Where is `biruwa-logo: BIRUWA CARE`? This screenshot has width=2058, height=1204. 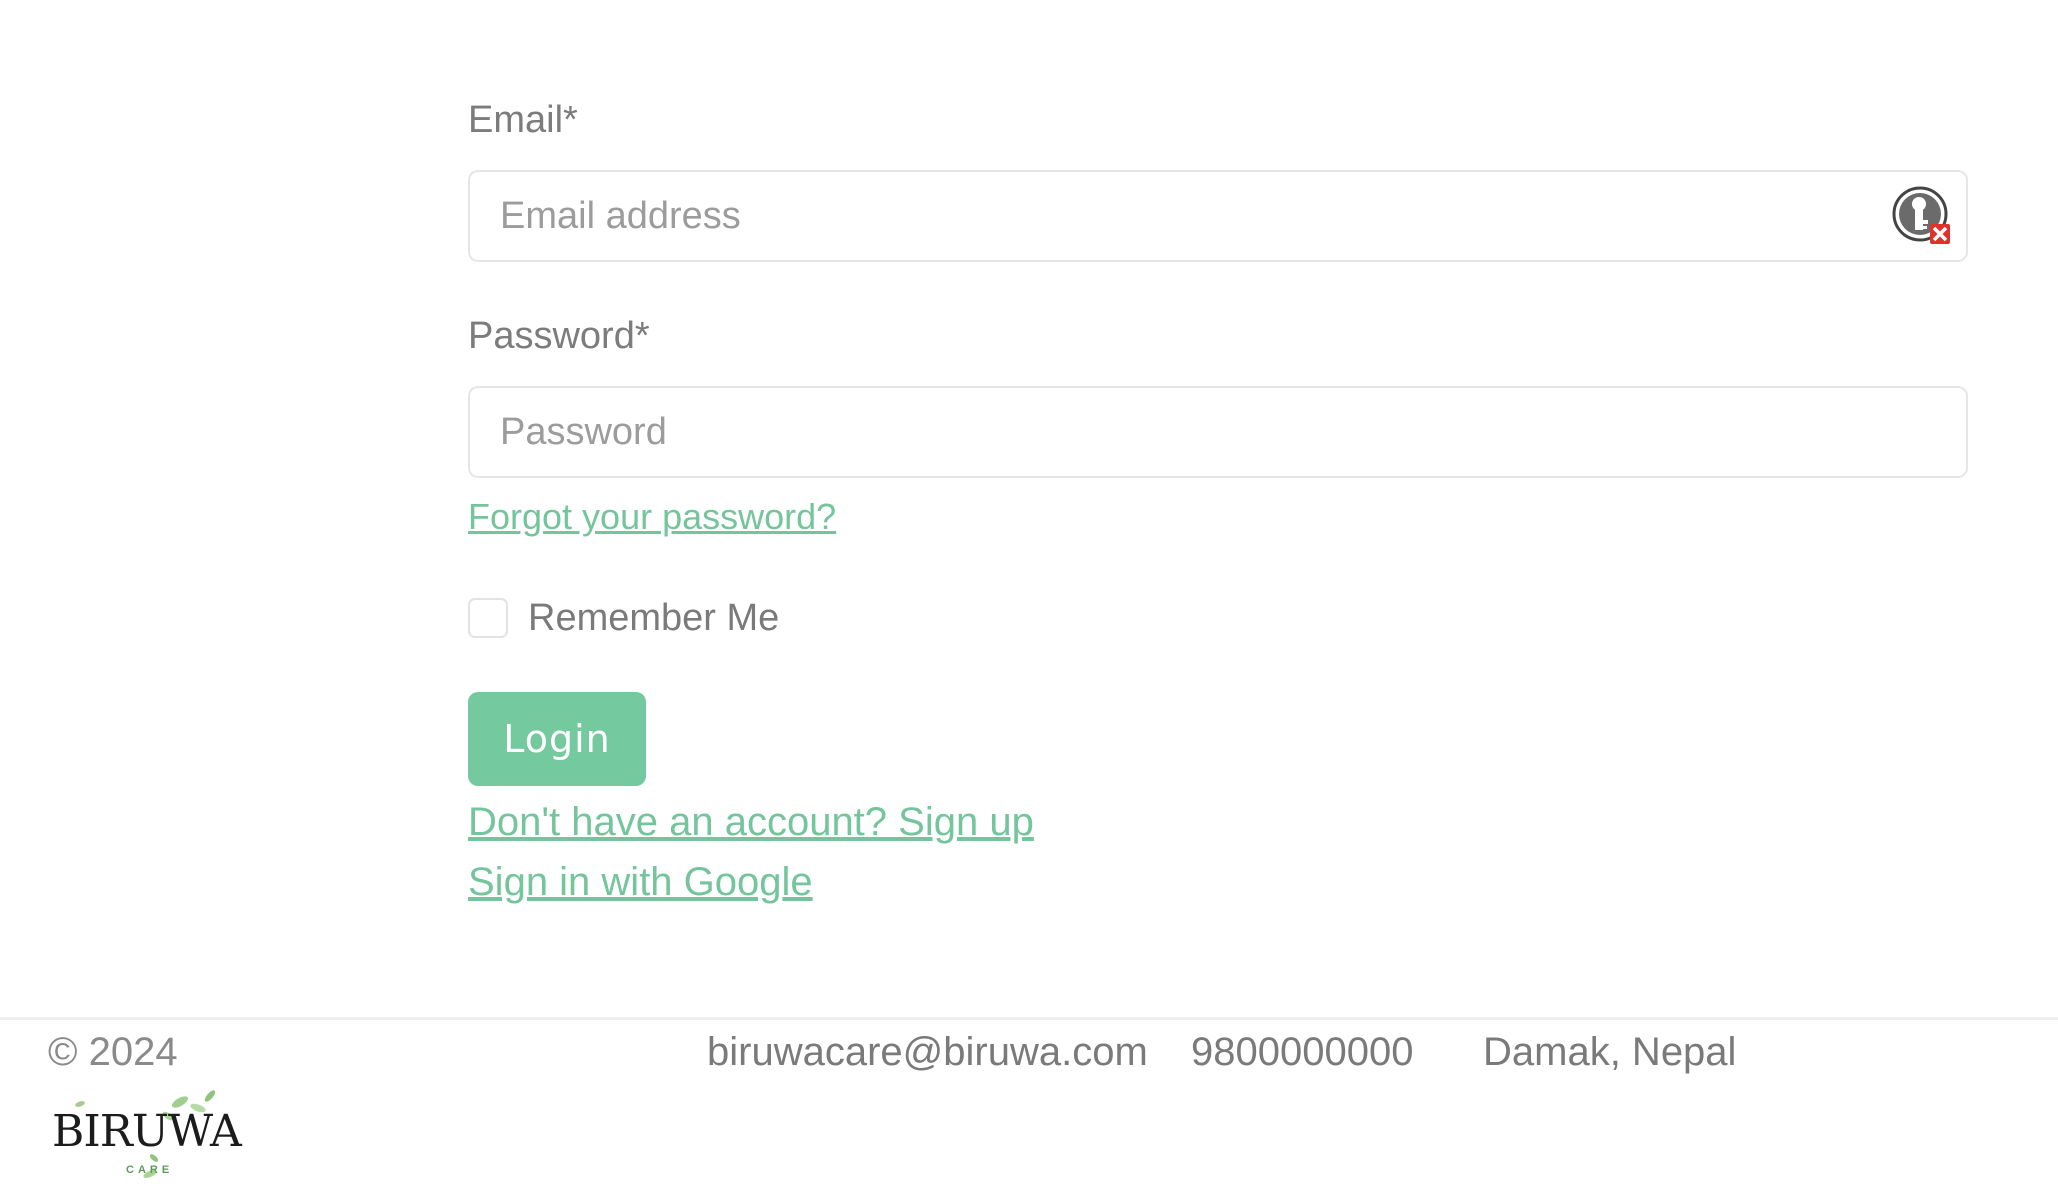
biruwa-logo: BIRUWA CARE is located at coordinates (150, 1134).